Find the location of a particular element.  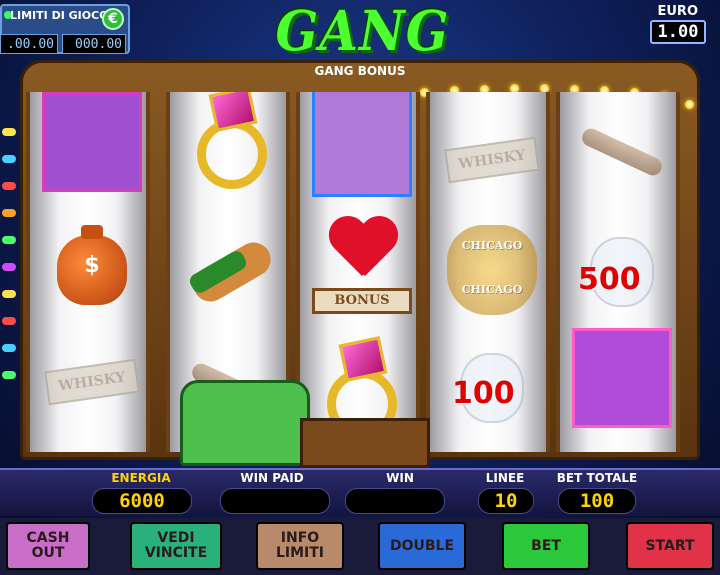

vedi-vincite-button: VEDI VINCITE is located at coordinates (176, 546).